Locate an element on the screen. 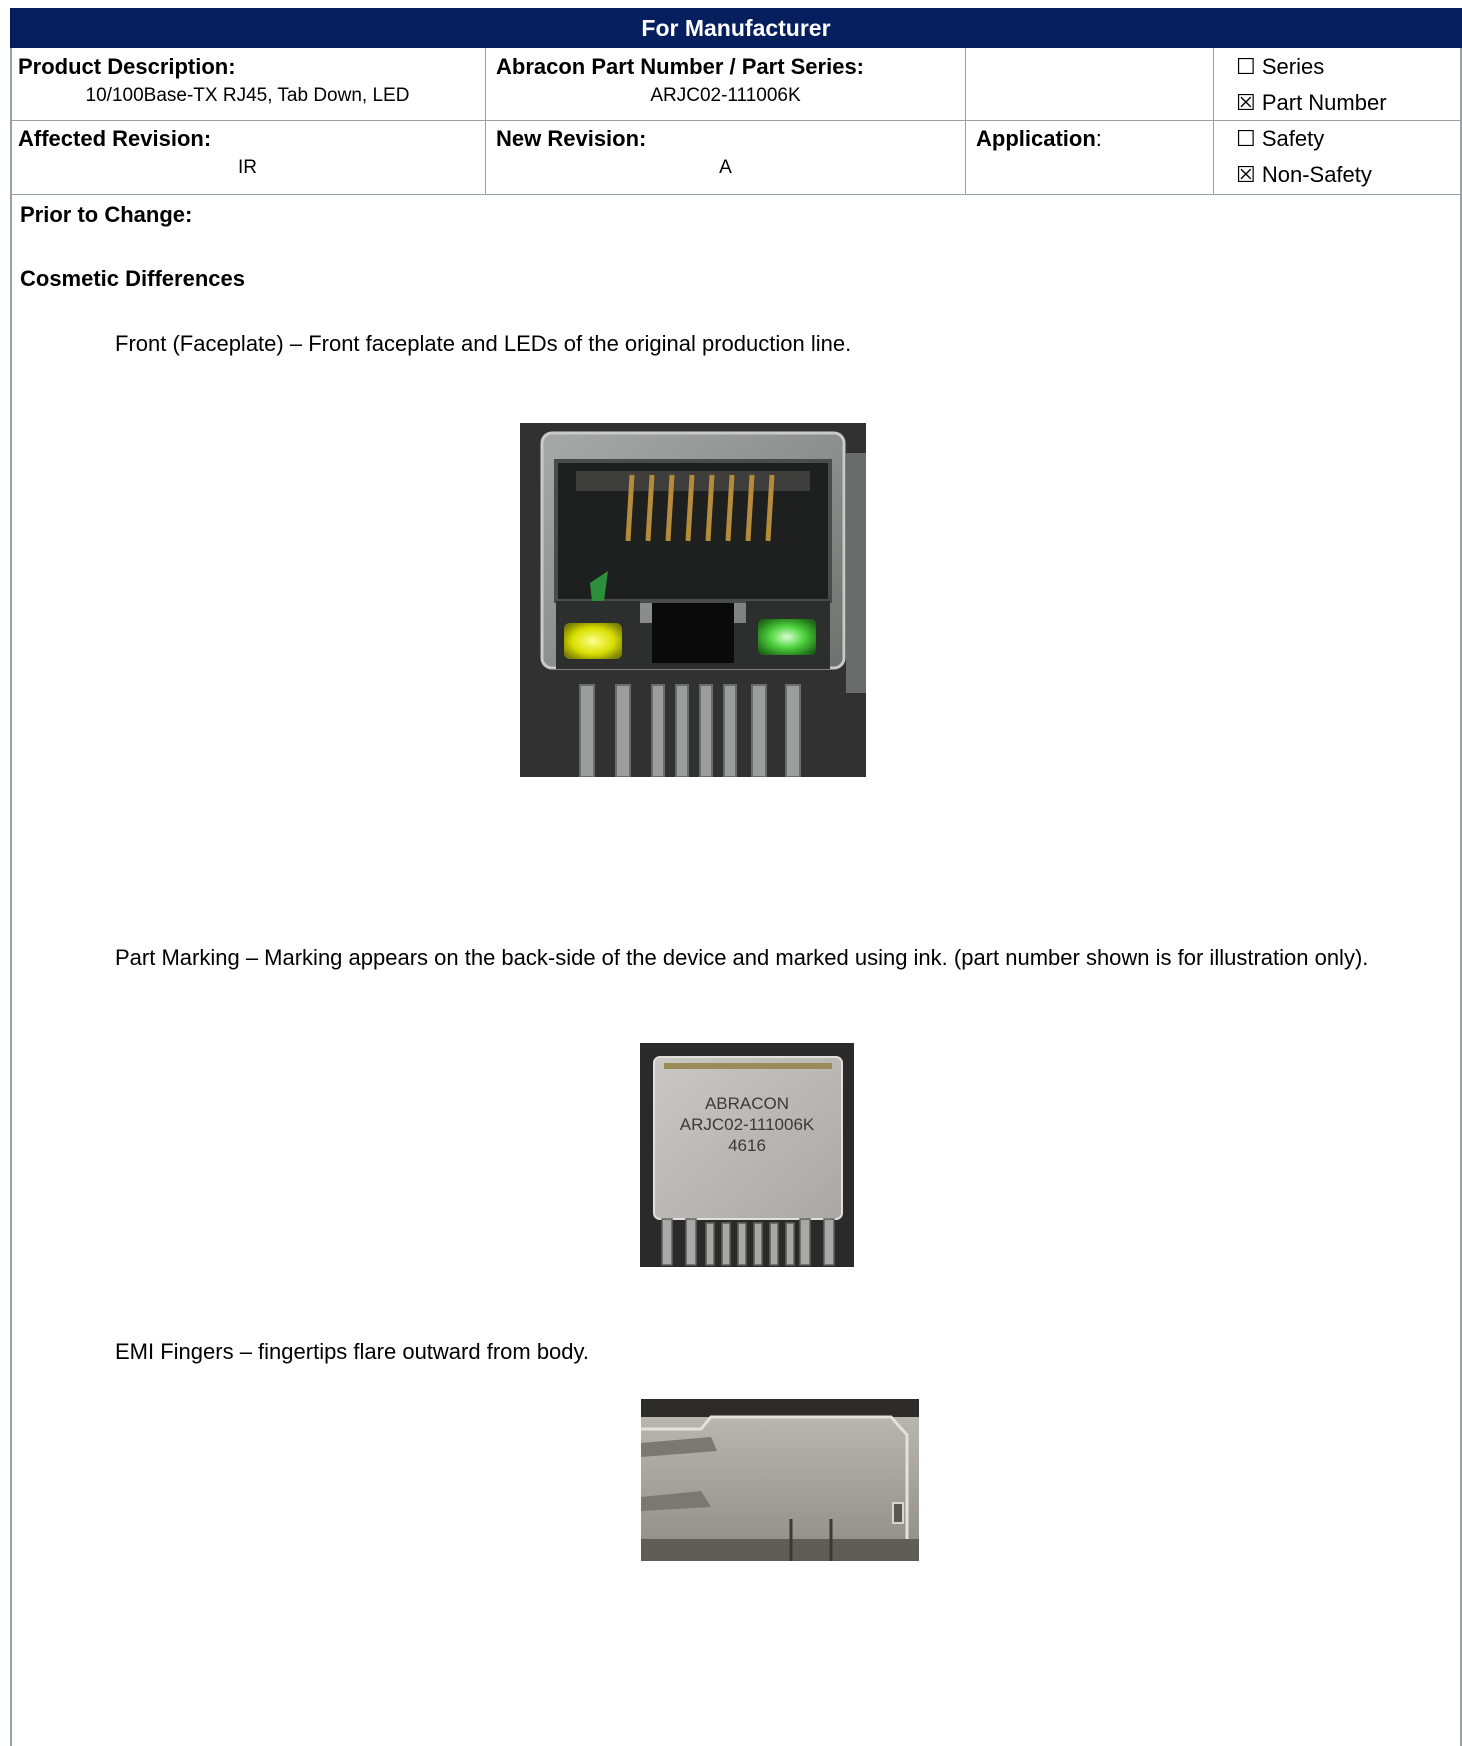  series-type-cell: ☐ Series ☒ Part Number is located at coordinates (1338, 84).